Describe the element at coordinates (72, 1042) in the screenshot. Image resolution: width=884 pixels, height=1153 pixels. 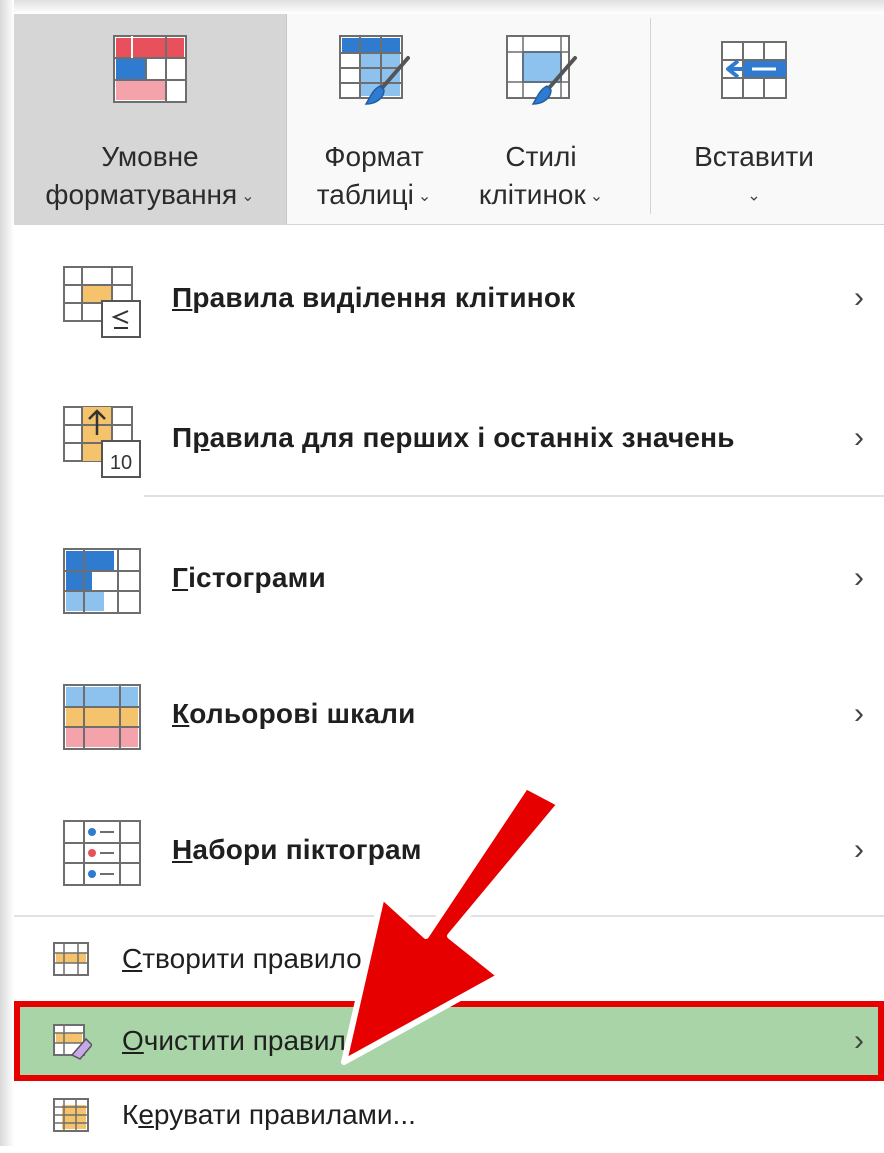
I see `clear-rules-icon` at that location.